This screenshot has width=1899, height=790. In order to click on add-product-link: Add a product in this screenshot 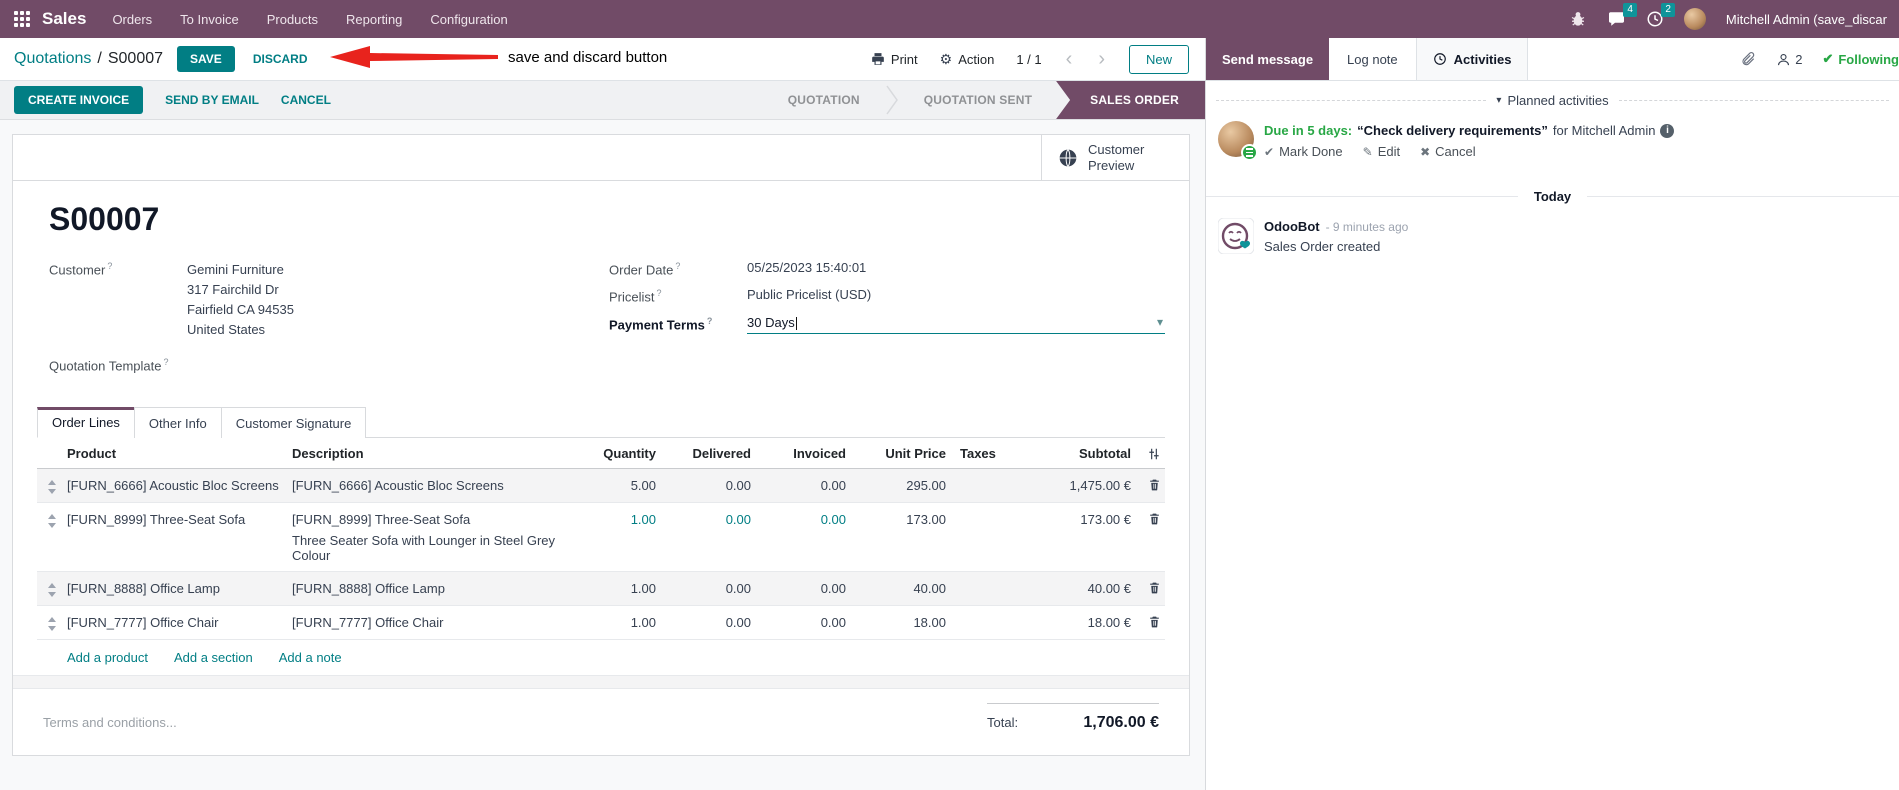, I will do `click(107, 657)`.